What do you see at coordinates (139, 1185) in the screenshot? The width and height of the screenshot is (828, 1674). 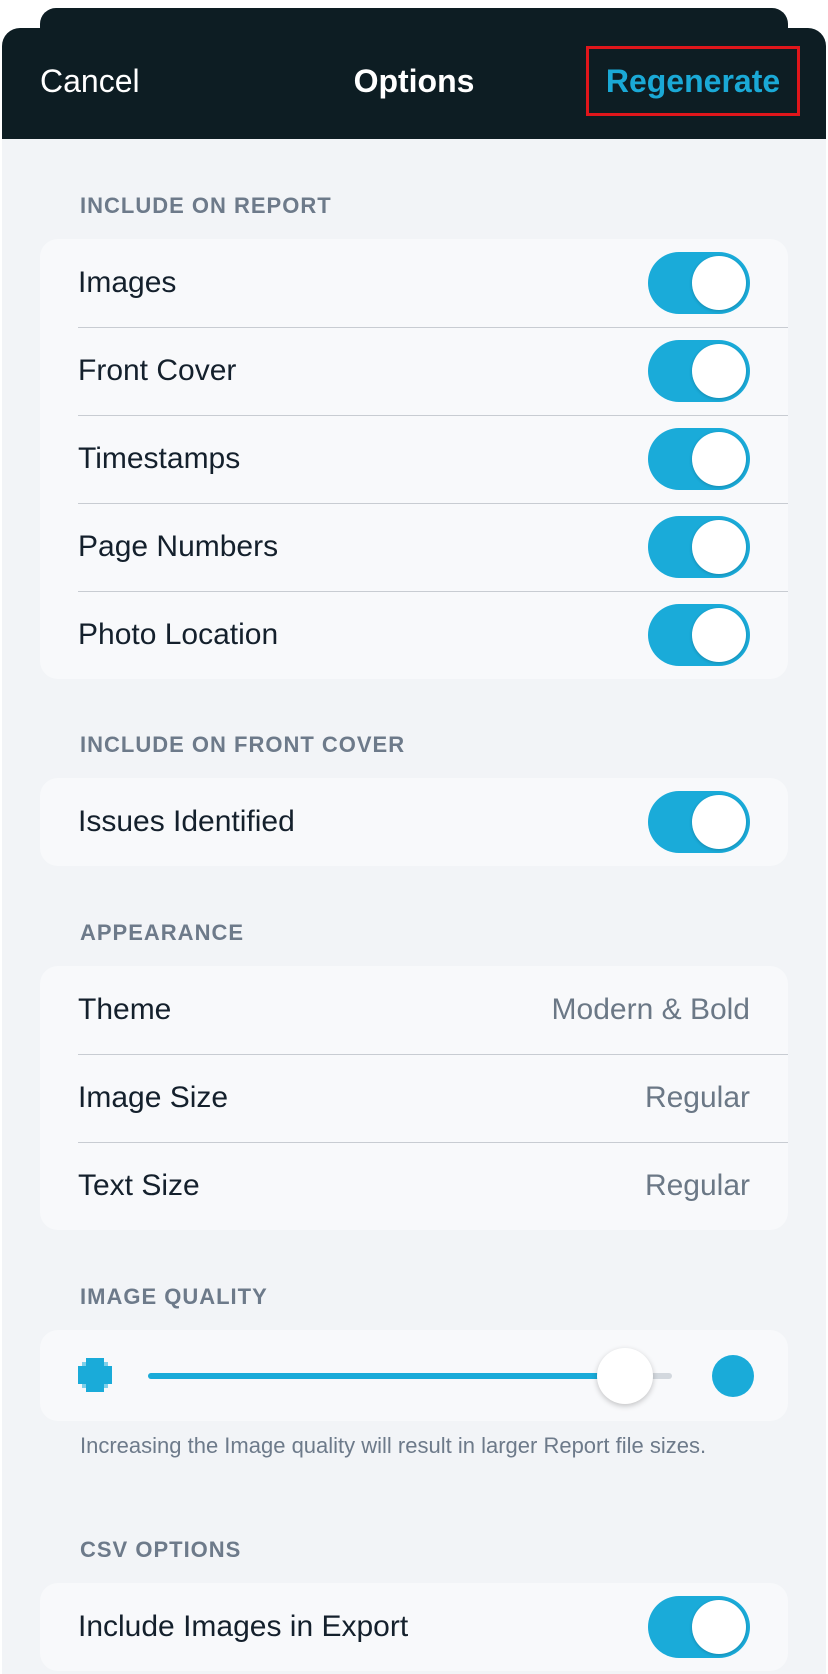 I see `row-label: Text Size` at bounding box center [139, 1185].